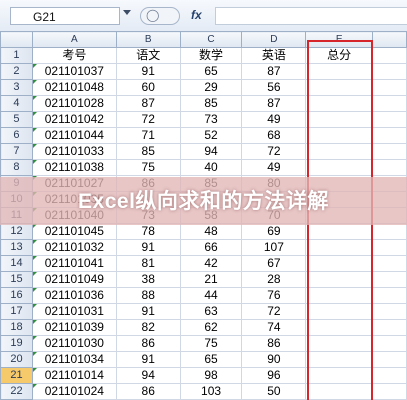  What do you see at coordinates (274, 135) in the screenshot?
I see `yingyu-cell: 68` at bounding box center [274, 135].